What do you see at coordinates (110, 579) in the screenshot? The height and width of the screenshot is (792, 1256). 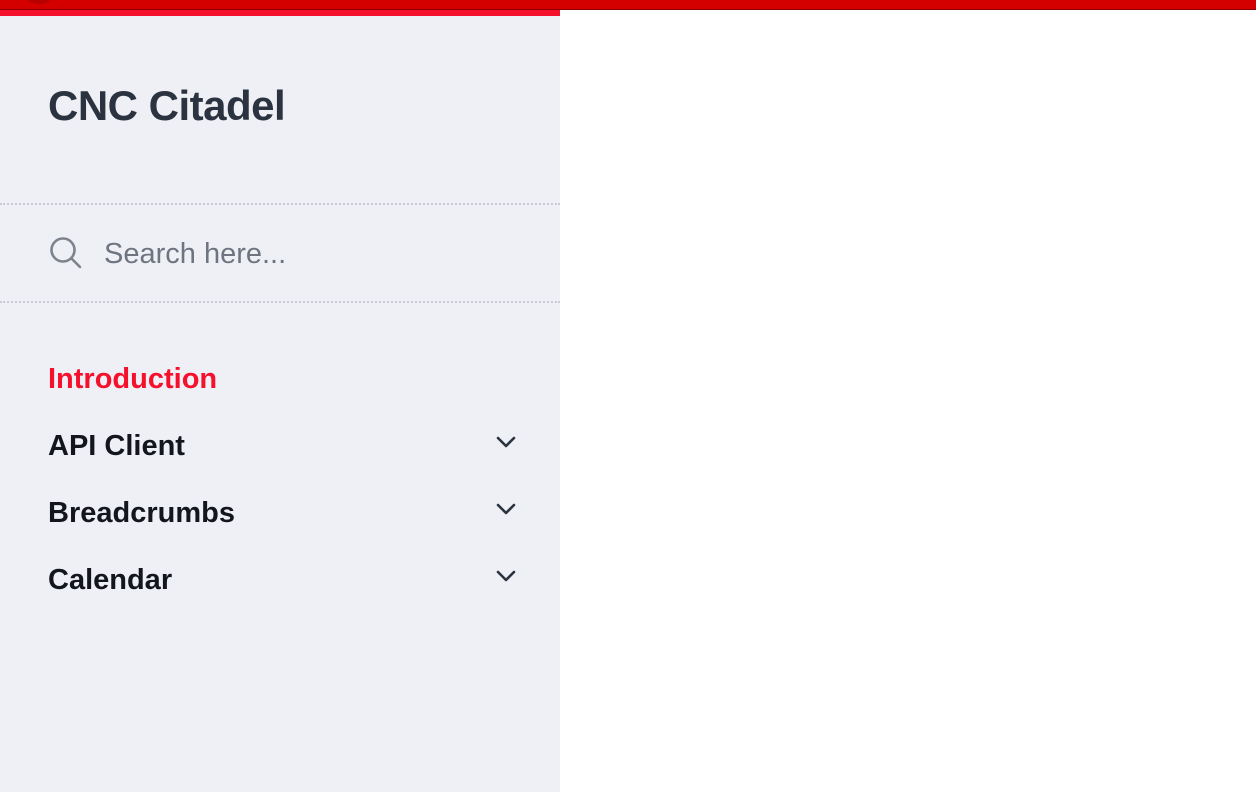 I see `sidebar-item-label: Calendar` at bounding box center [110, 579].